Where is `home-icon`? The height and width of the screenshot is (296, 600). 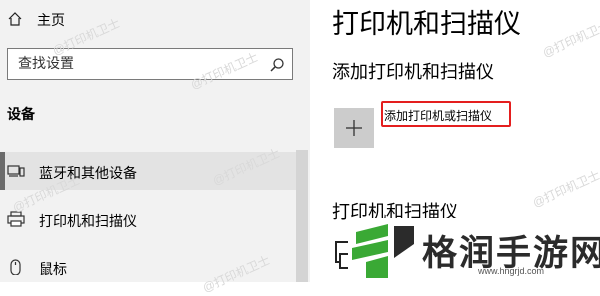
home-icon is located at coordinates (15, 19).